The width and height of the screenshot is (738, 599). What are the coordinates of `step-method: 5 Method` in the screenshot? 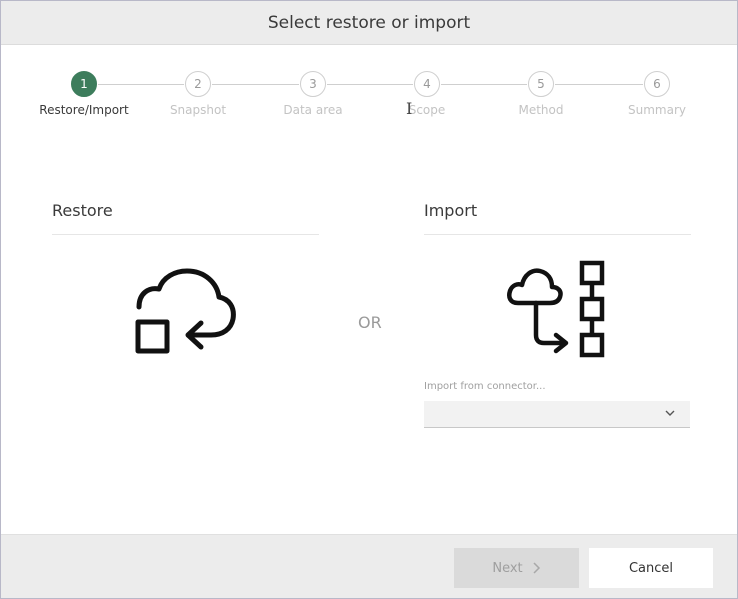 It's located at (541, 94).